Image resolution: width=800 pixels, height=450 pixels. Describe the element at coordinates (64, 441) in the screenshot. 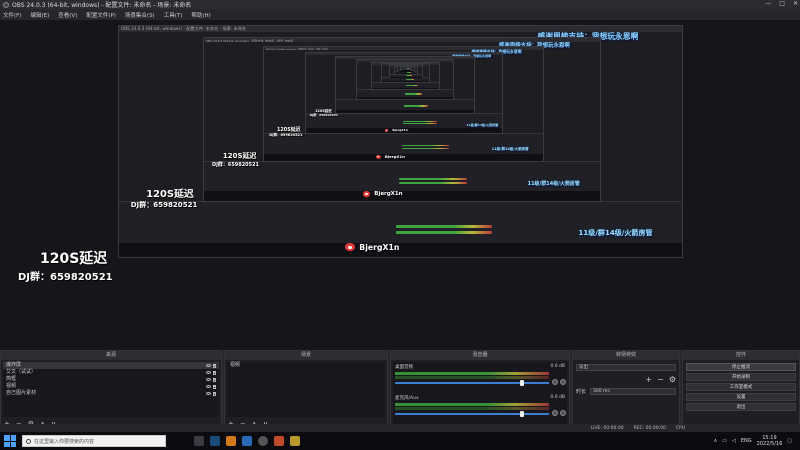

I see `search-placeholder: 在这里输入你要搜索的内容` at that location.